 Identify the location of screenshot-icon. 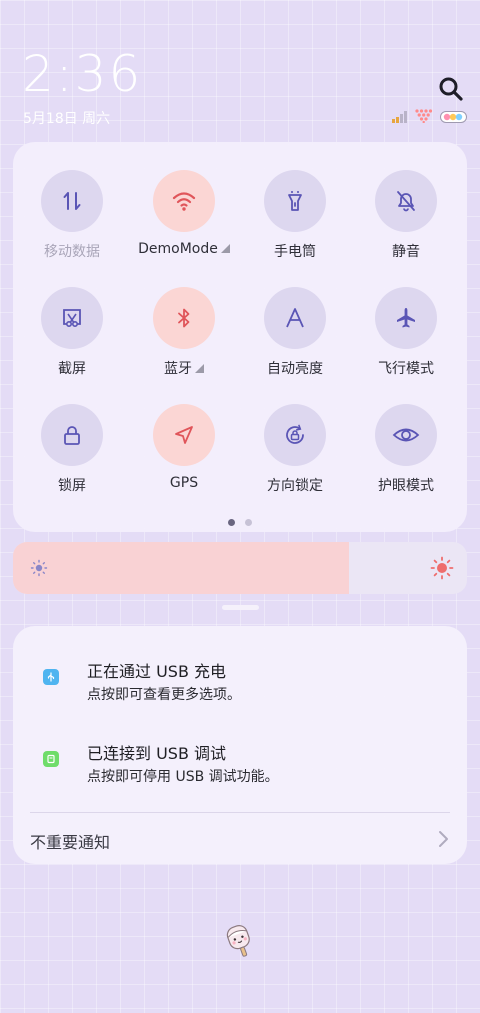
(72, 318).